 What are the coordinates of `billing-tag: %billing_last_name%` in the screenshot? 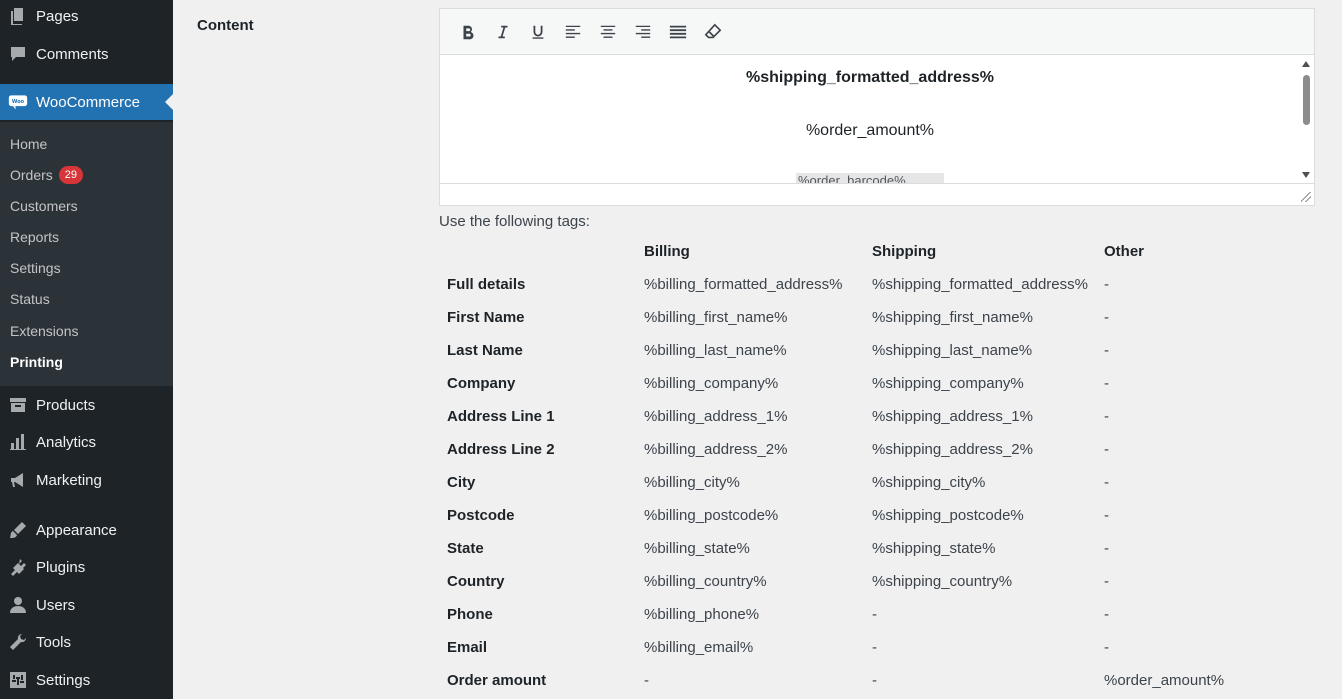 It's located at (715, 350).